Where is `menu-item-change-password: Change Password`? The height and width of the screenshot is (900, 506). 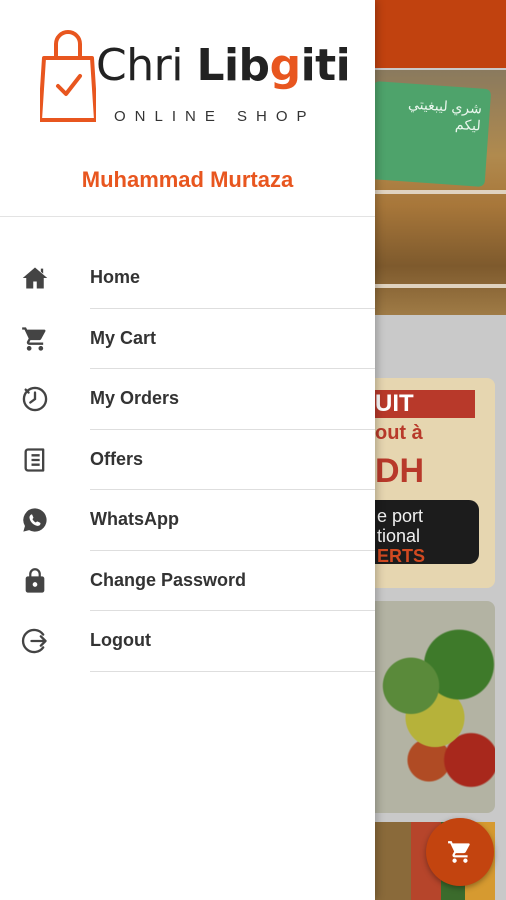 menu-item-change-password: Change Password is located at coordinates (187, 581).